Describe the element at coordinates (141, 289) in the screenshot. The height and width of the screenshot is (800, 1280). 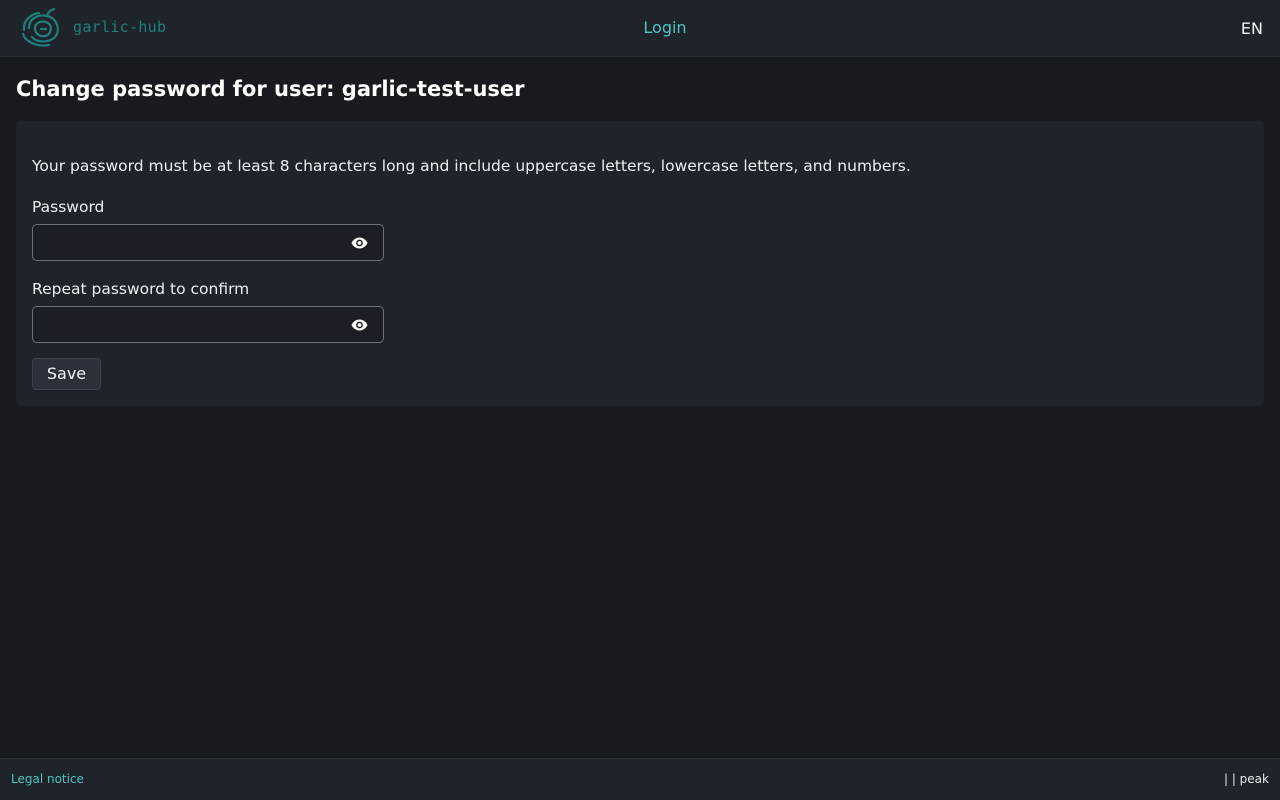
I see `confirm-password-label: Repeat password to confirm` at that location.